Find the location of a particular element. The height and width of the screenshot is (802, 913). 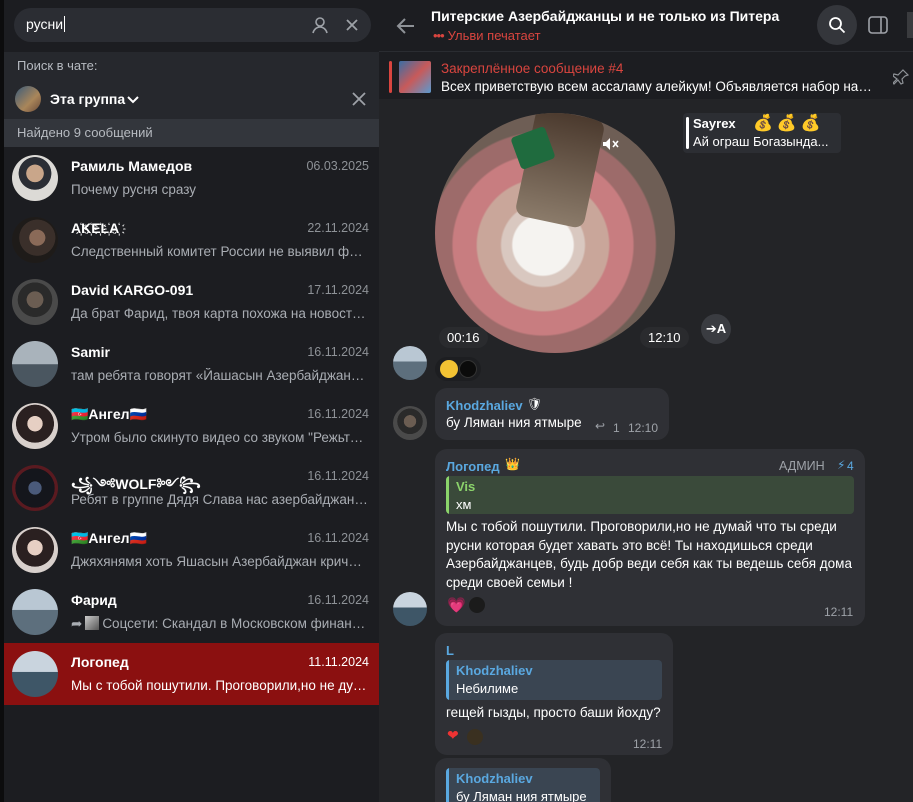

quoted-reply: Vis хм is located at coordinates (650, 495).